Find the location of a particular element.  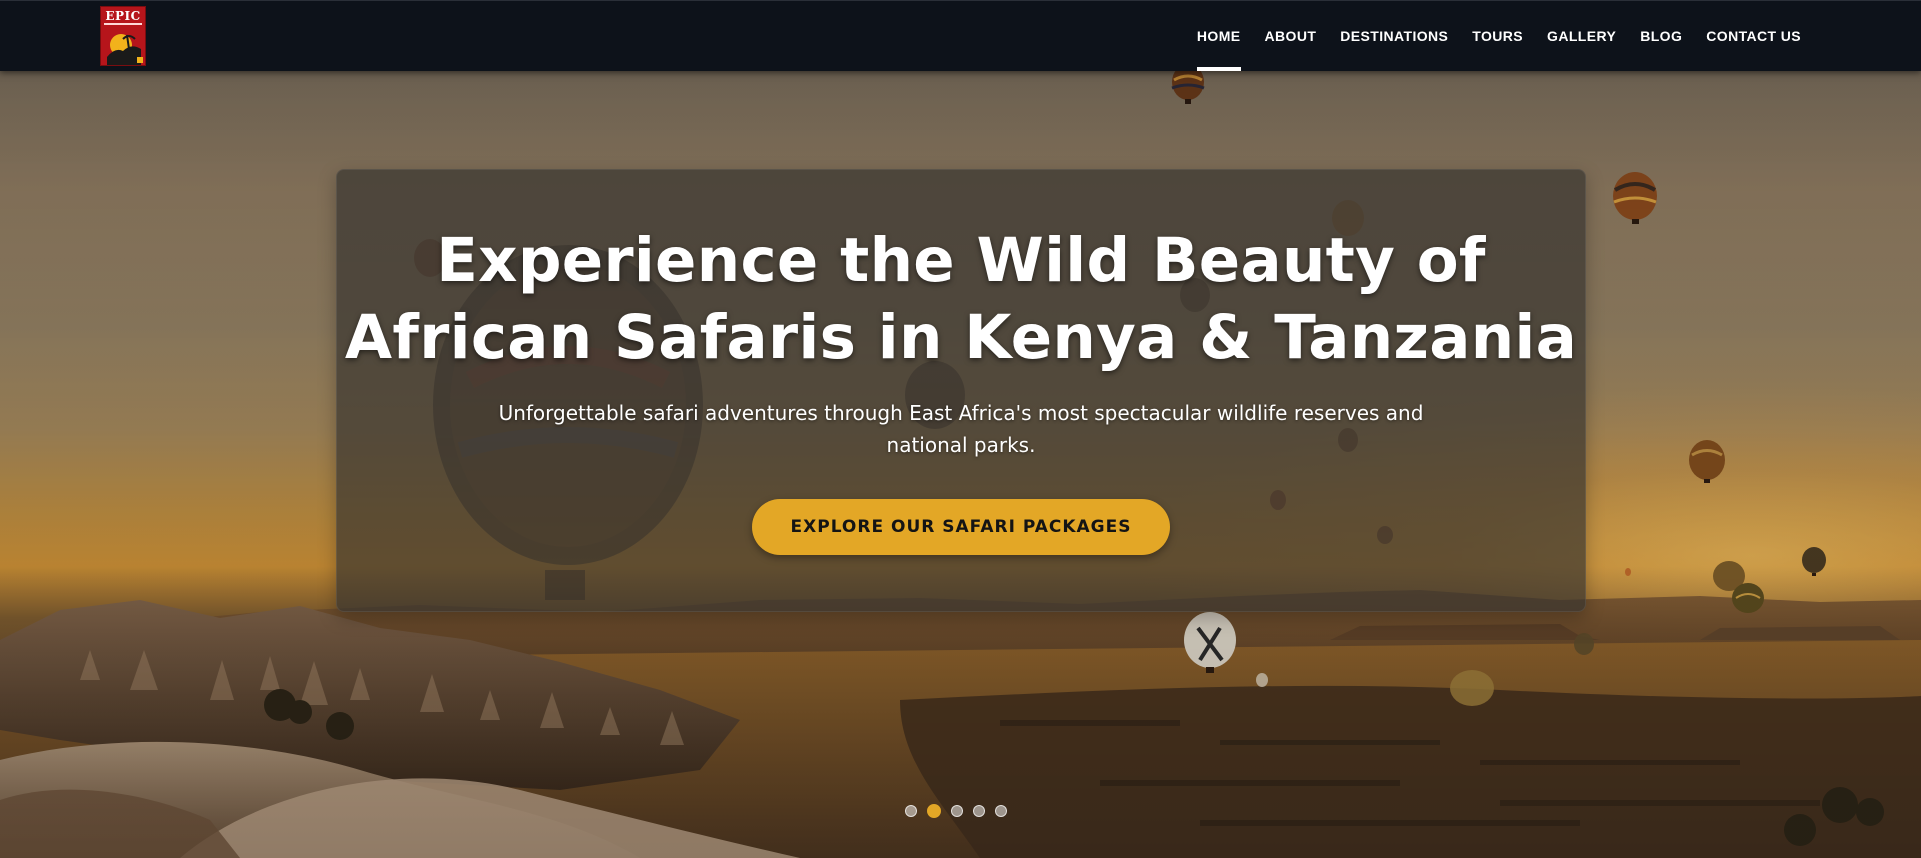

slider-dots is located at coordinates (956, 811).